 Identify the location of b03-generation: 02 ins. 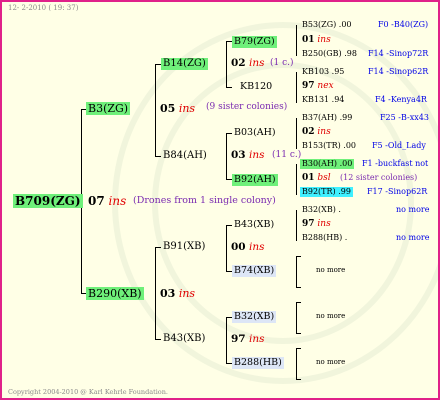
(316, 132).